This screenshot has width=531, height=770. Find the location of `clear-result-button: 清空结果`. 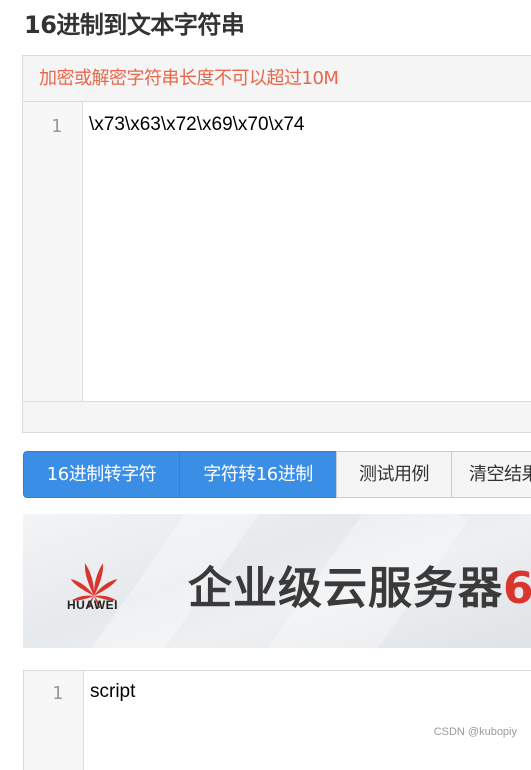

clear-result-button: 清空结果 is located at coordinates (491, 474).